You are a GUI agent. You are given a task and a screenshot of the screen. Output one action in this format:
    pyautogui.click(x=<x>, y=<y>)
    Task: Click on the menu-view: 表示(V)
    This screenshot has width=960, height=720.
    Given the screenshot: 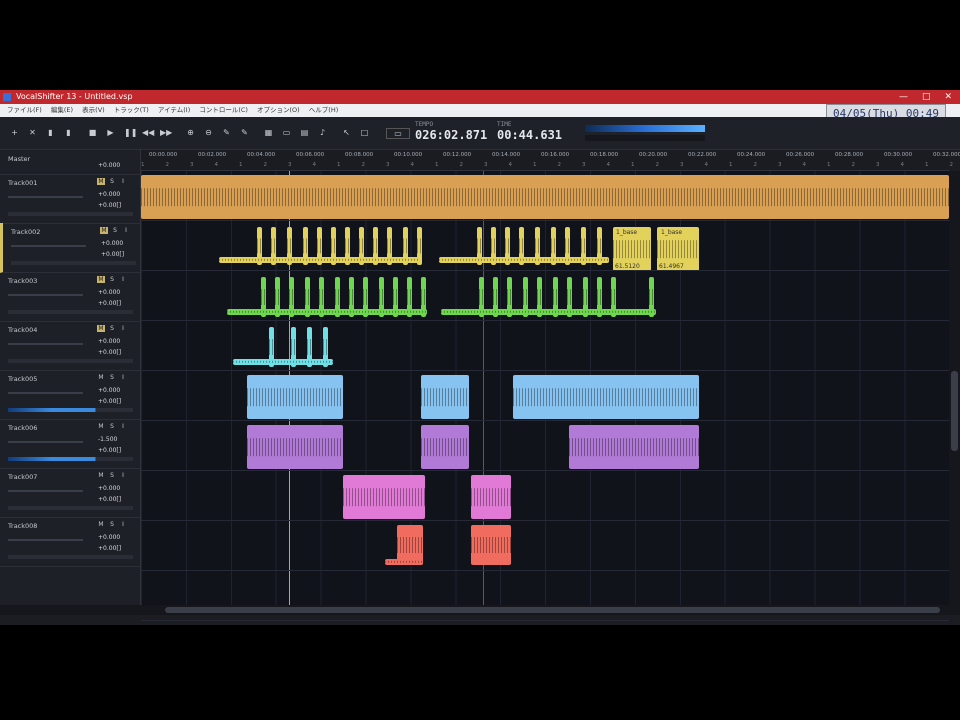 What is the action you would take?
    pyautogui.click(x=93, y=110)
    